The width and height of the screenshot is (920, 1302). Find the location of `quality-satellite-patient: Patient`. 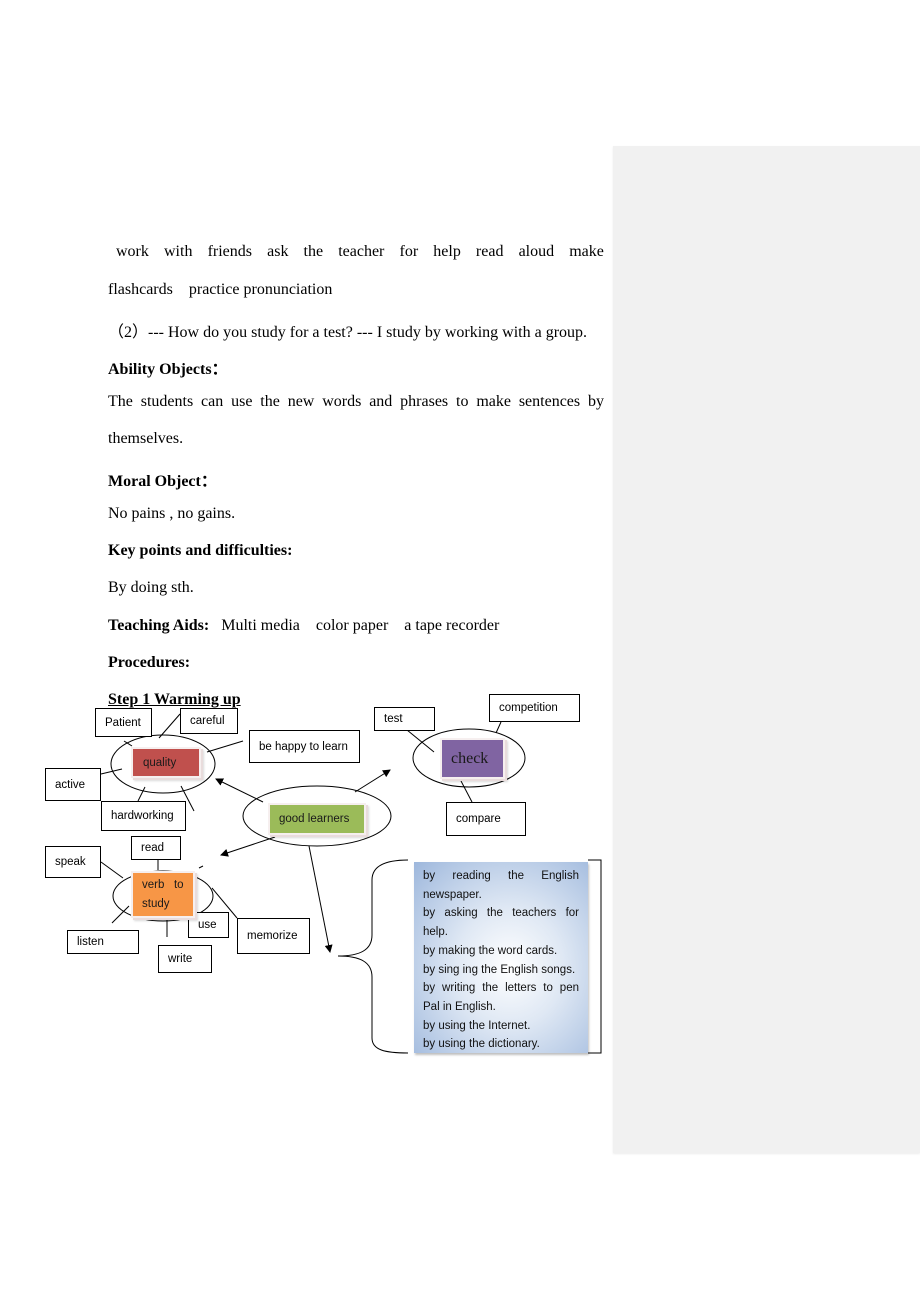

quality-satellite-patient: Patient is located at coordinates (123, 722).